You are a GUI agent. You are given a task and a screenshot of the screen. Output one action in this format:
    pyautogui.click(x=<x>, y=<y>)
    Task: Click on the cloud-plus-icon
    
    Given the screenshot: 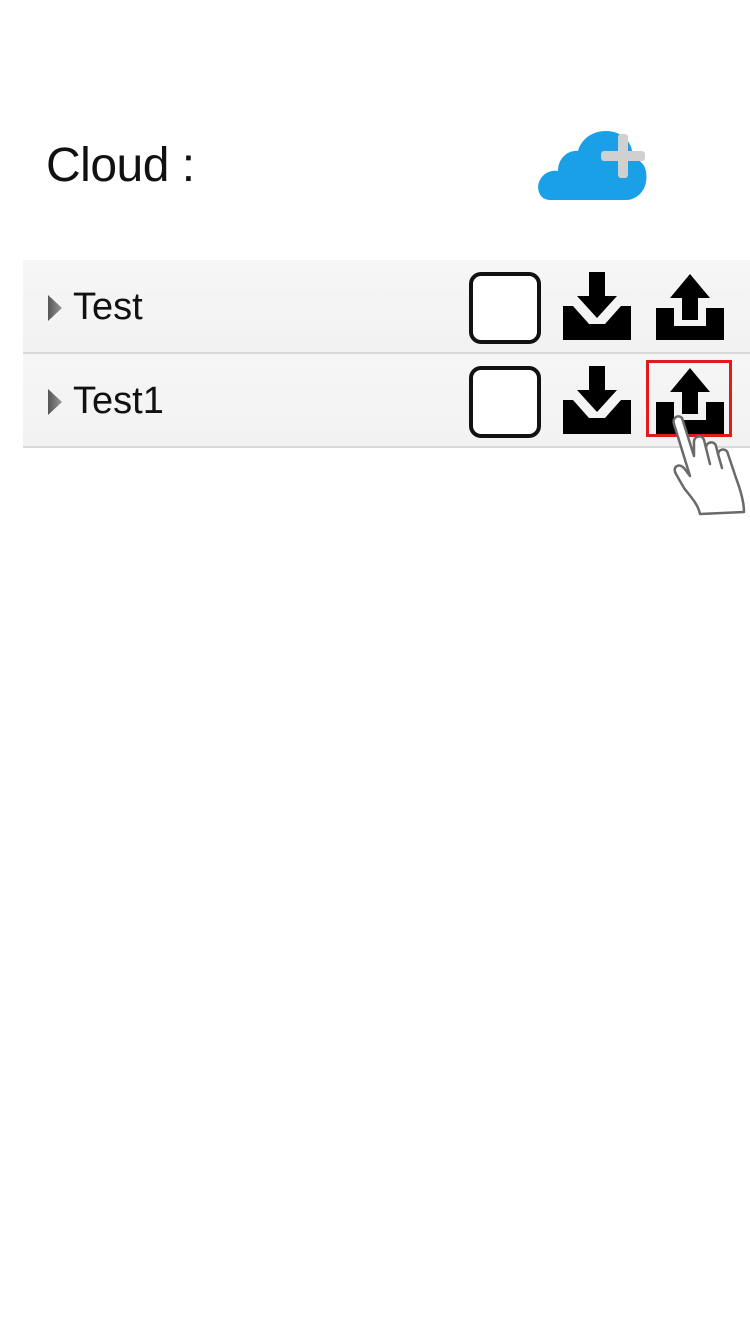 What is the action you would take?
    pyautogui.click(x=592, y=165)
    